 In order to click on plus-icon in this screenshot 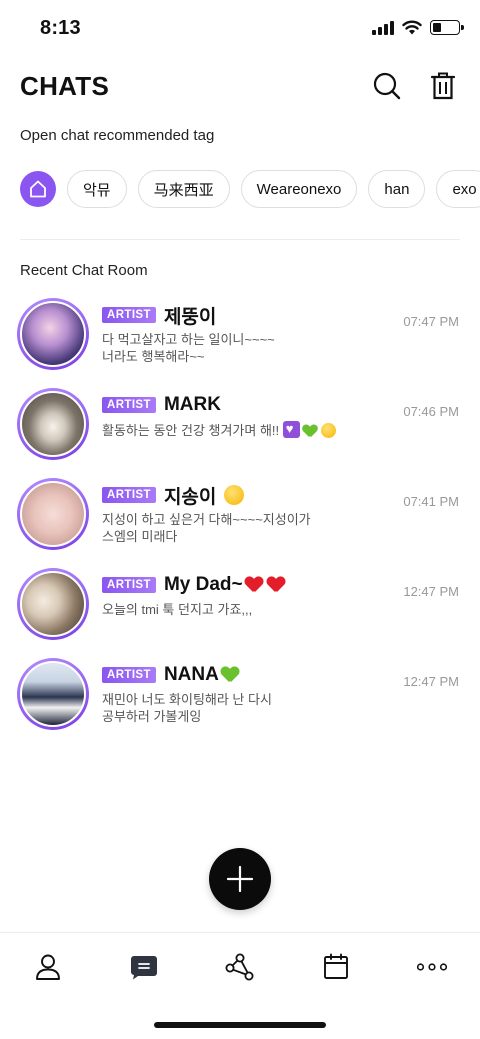, I will do `click(240, 879)`.